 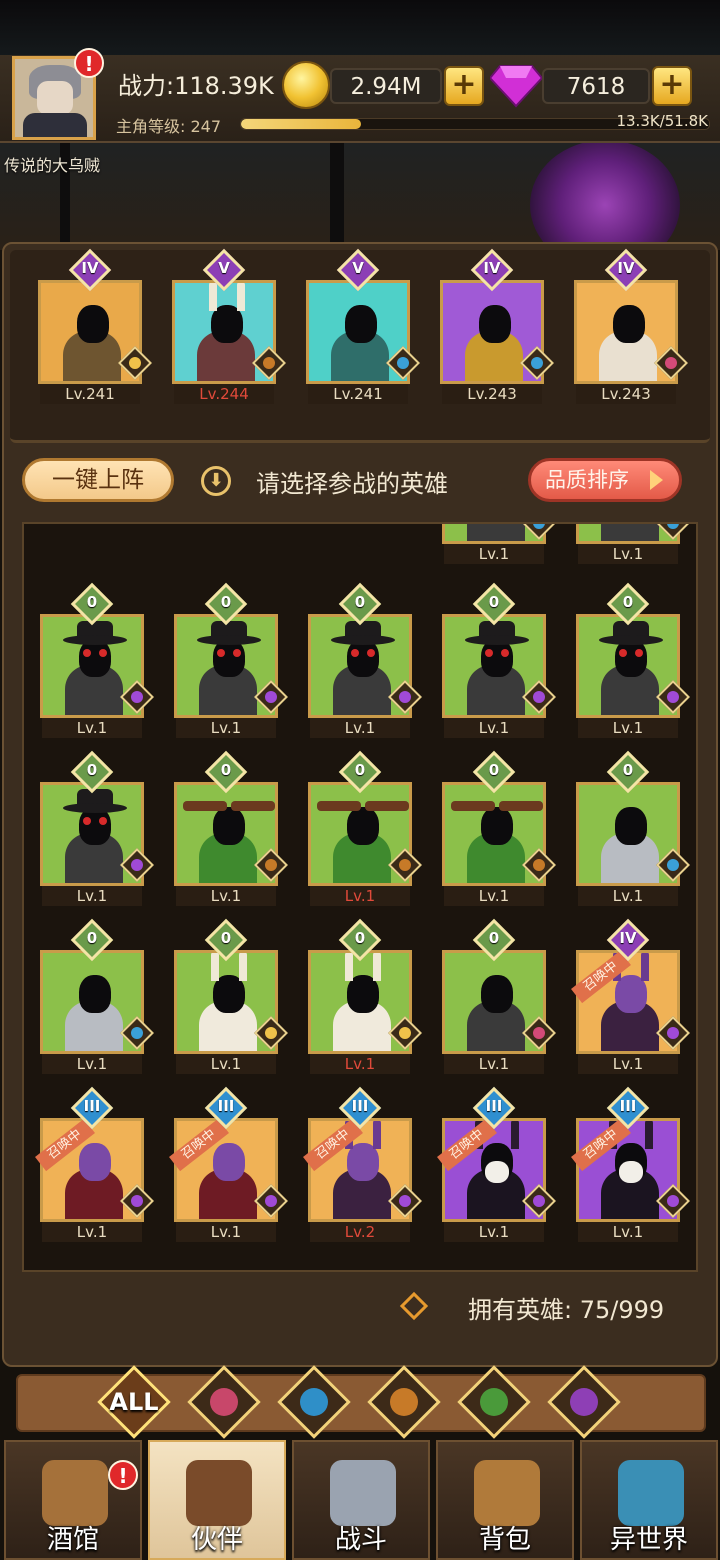 I want to click on nav-alert-icon: !, so click(x=123, y=1475).